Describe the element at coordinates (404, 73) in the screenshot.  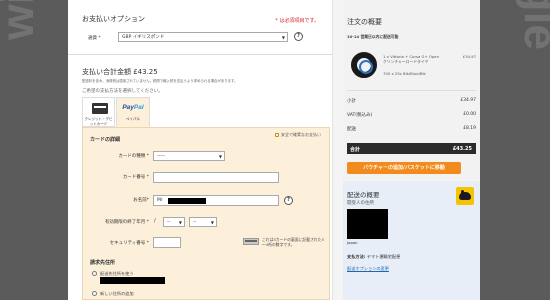
I see `product-option: 700 x 25c Blk/Blue/Blk` at that location.